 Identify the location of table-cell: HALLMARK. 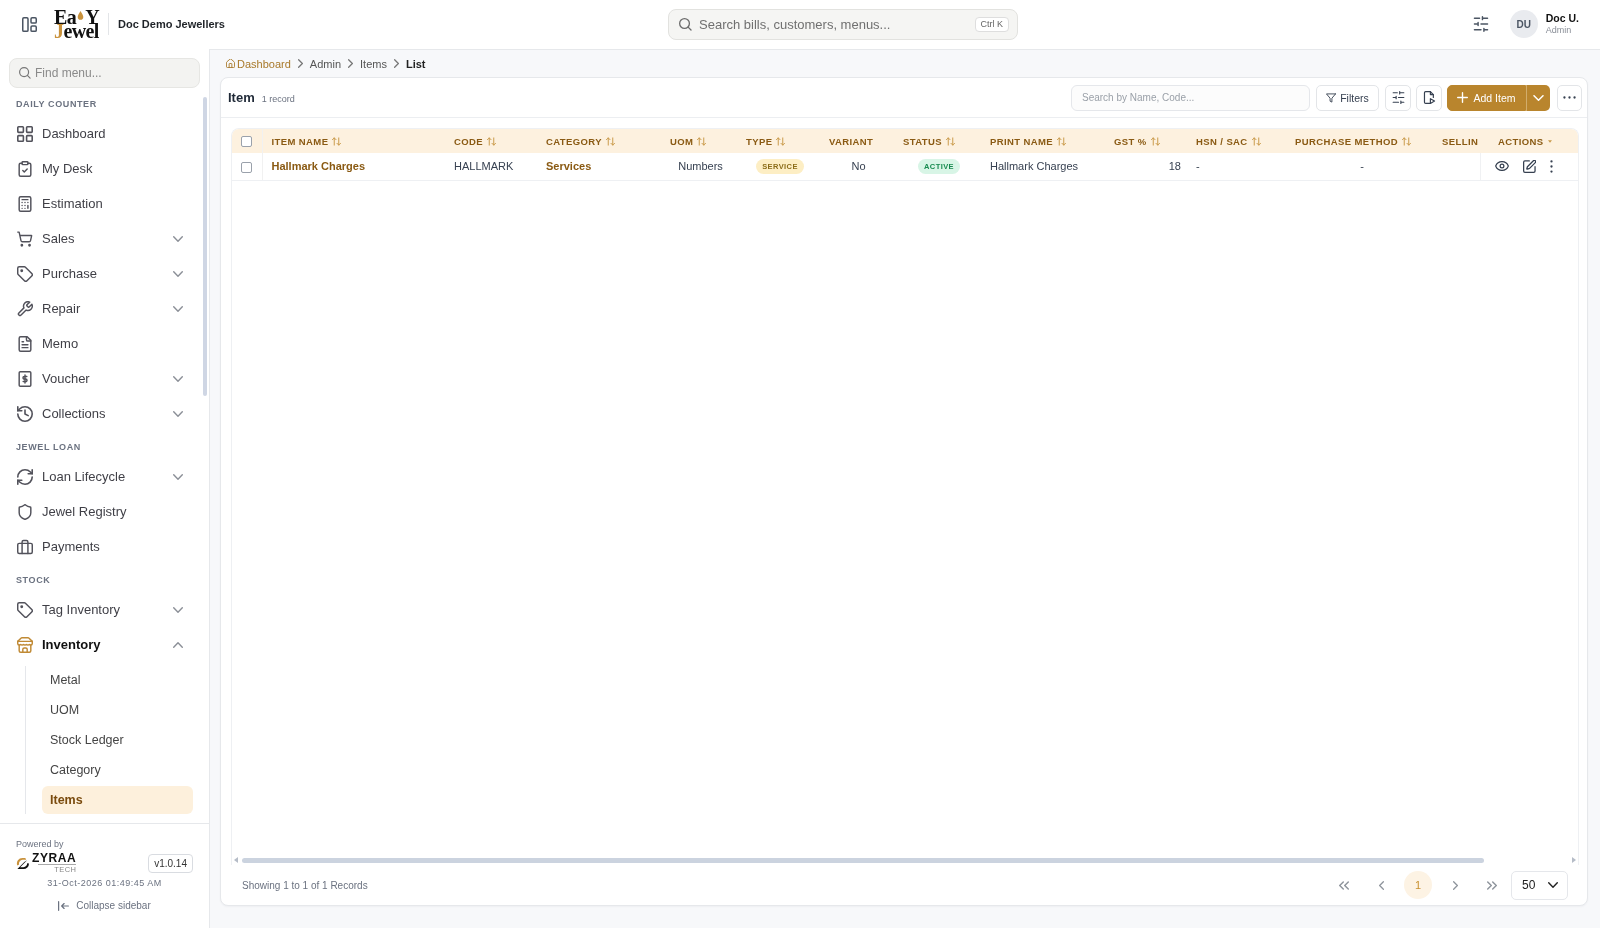
(491, 166).